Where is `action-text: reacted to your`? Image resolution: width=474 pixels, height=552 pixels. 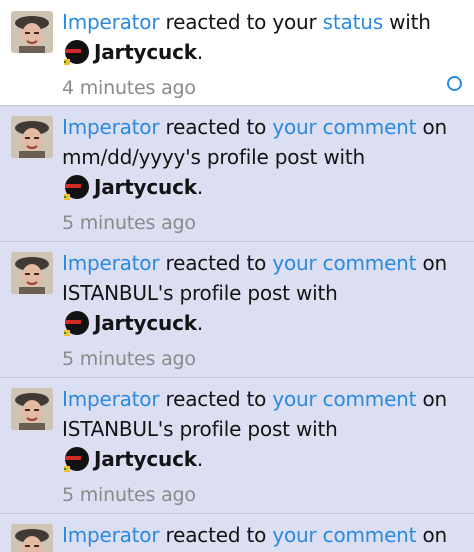 action-text: reacted to your is located at coordinates (241, 22).